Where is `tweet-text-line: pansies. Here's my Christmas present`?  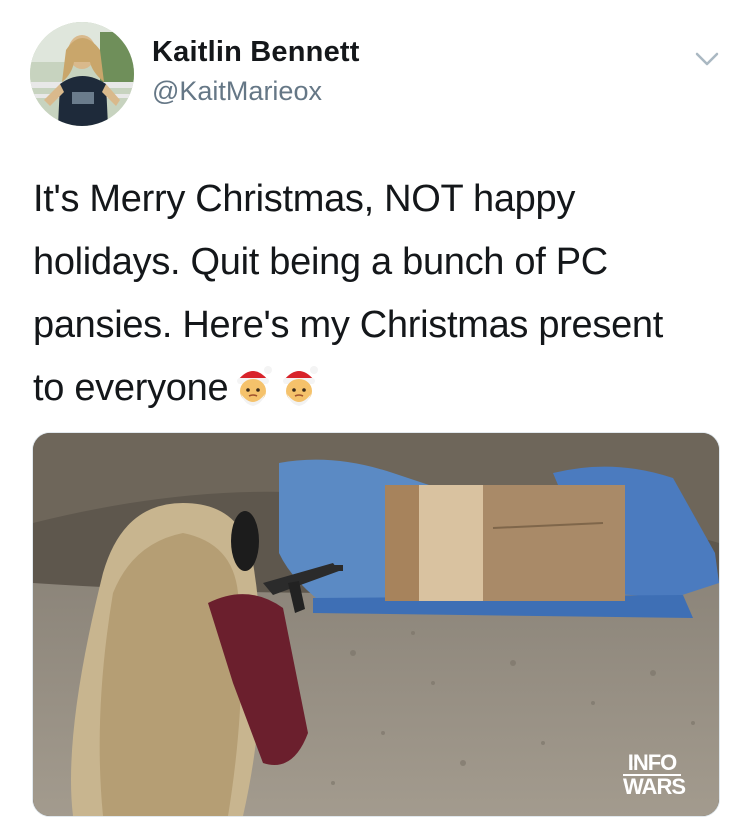 tweet-text-line: pansies. Here's my Christmas present is located at coordinates (348, 325).